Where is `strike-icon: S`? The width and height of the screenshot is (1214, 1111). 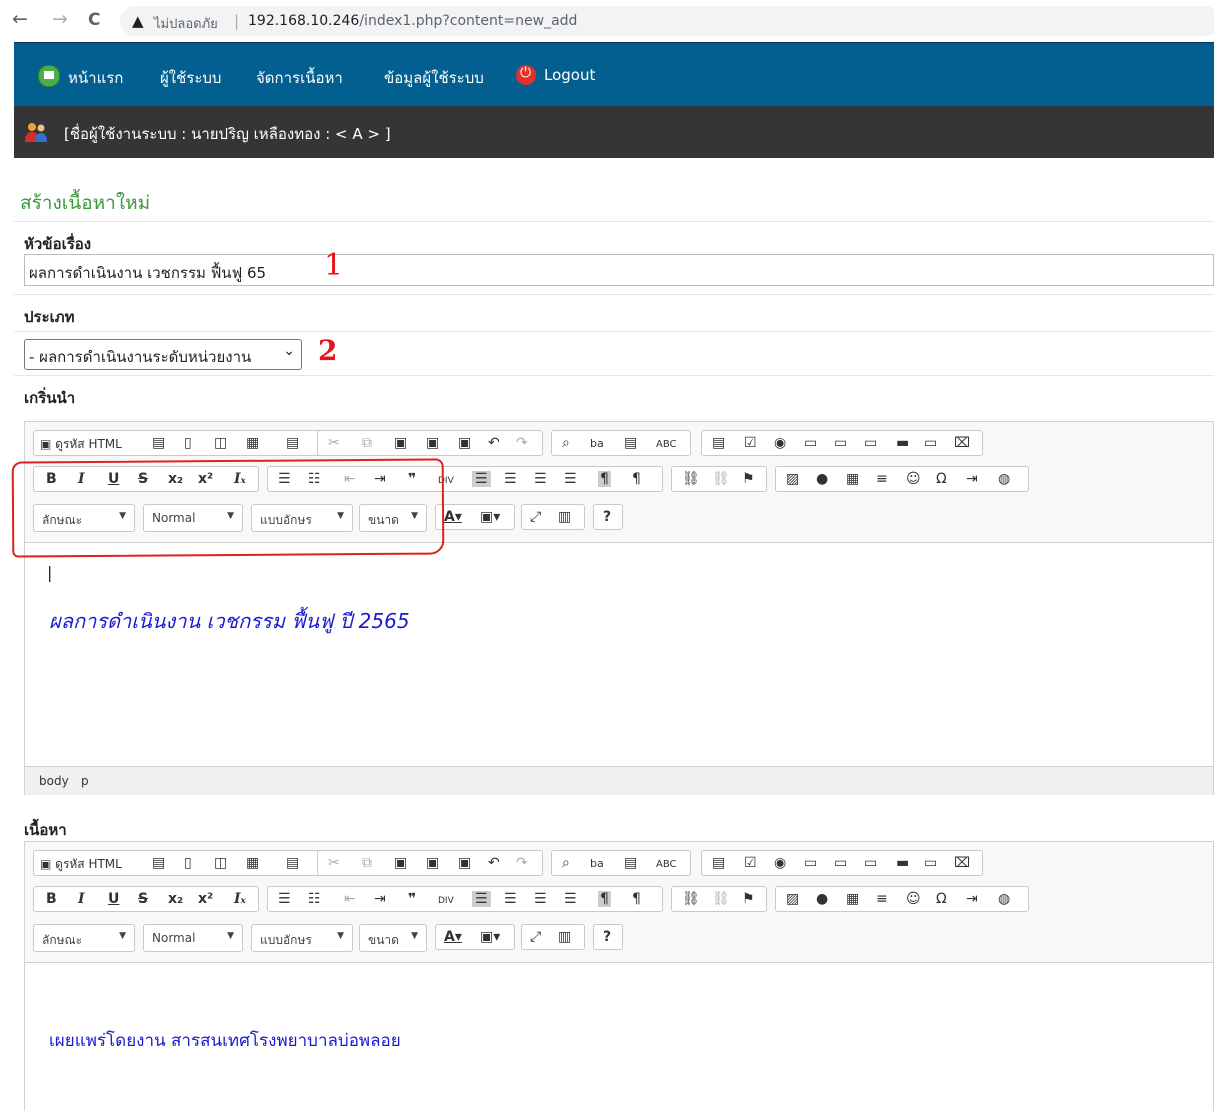
strike-icon: S is located at coordinates (143, 899).